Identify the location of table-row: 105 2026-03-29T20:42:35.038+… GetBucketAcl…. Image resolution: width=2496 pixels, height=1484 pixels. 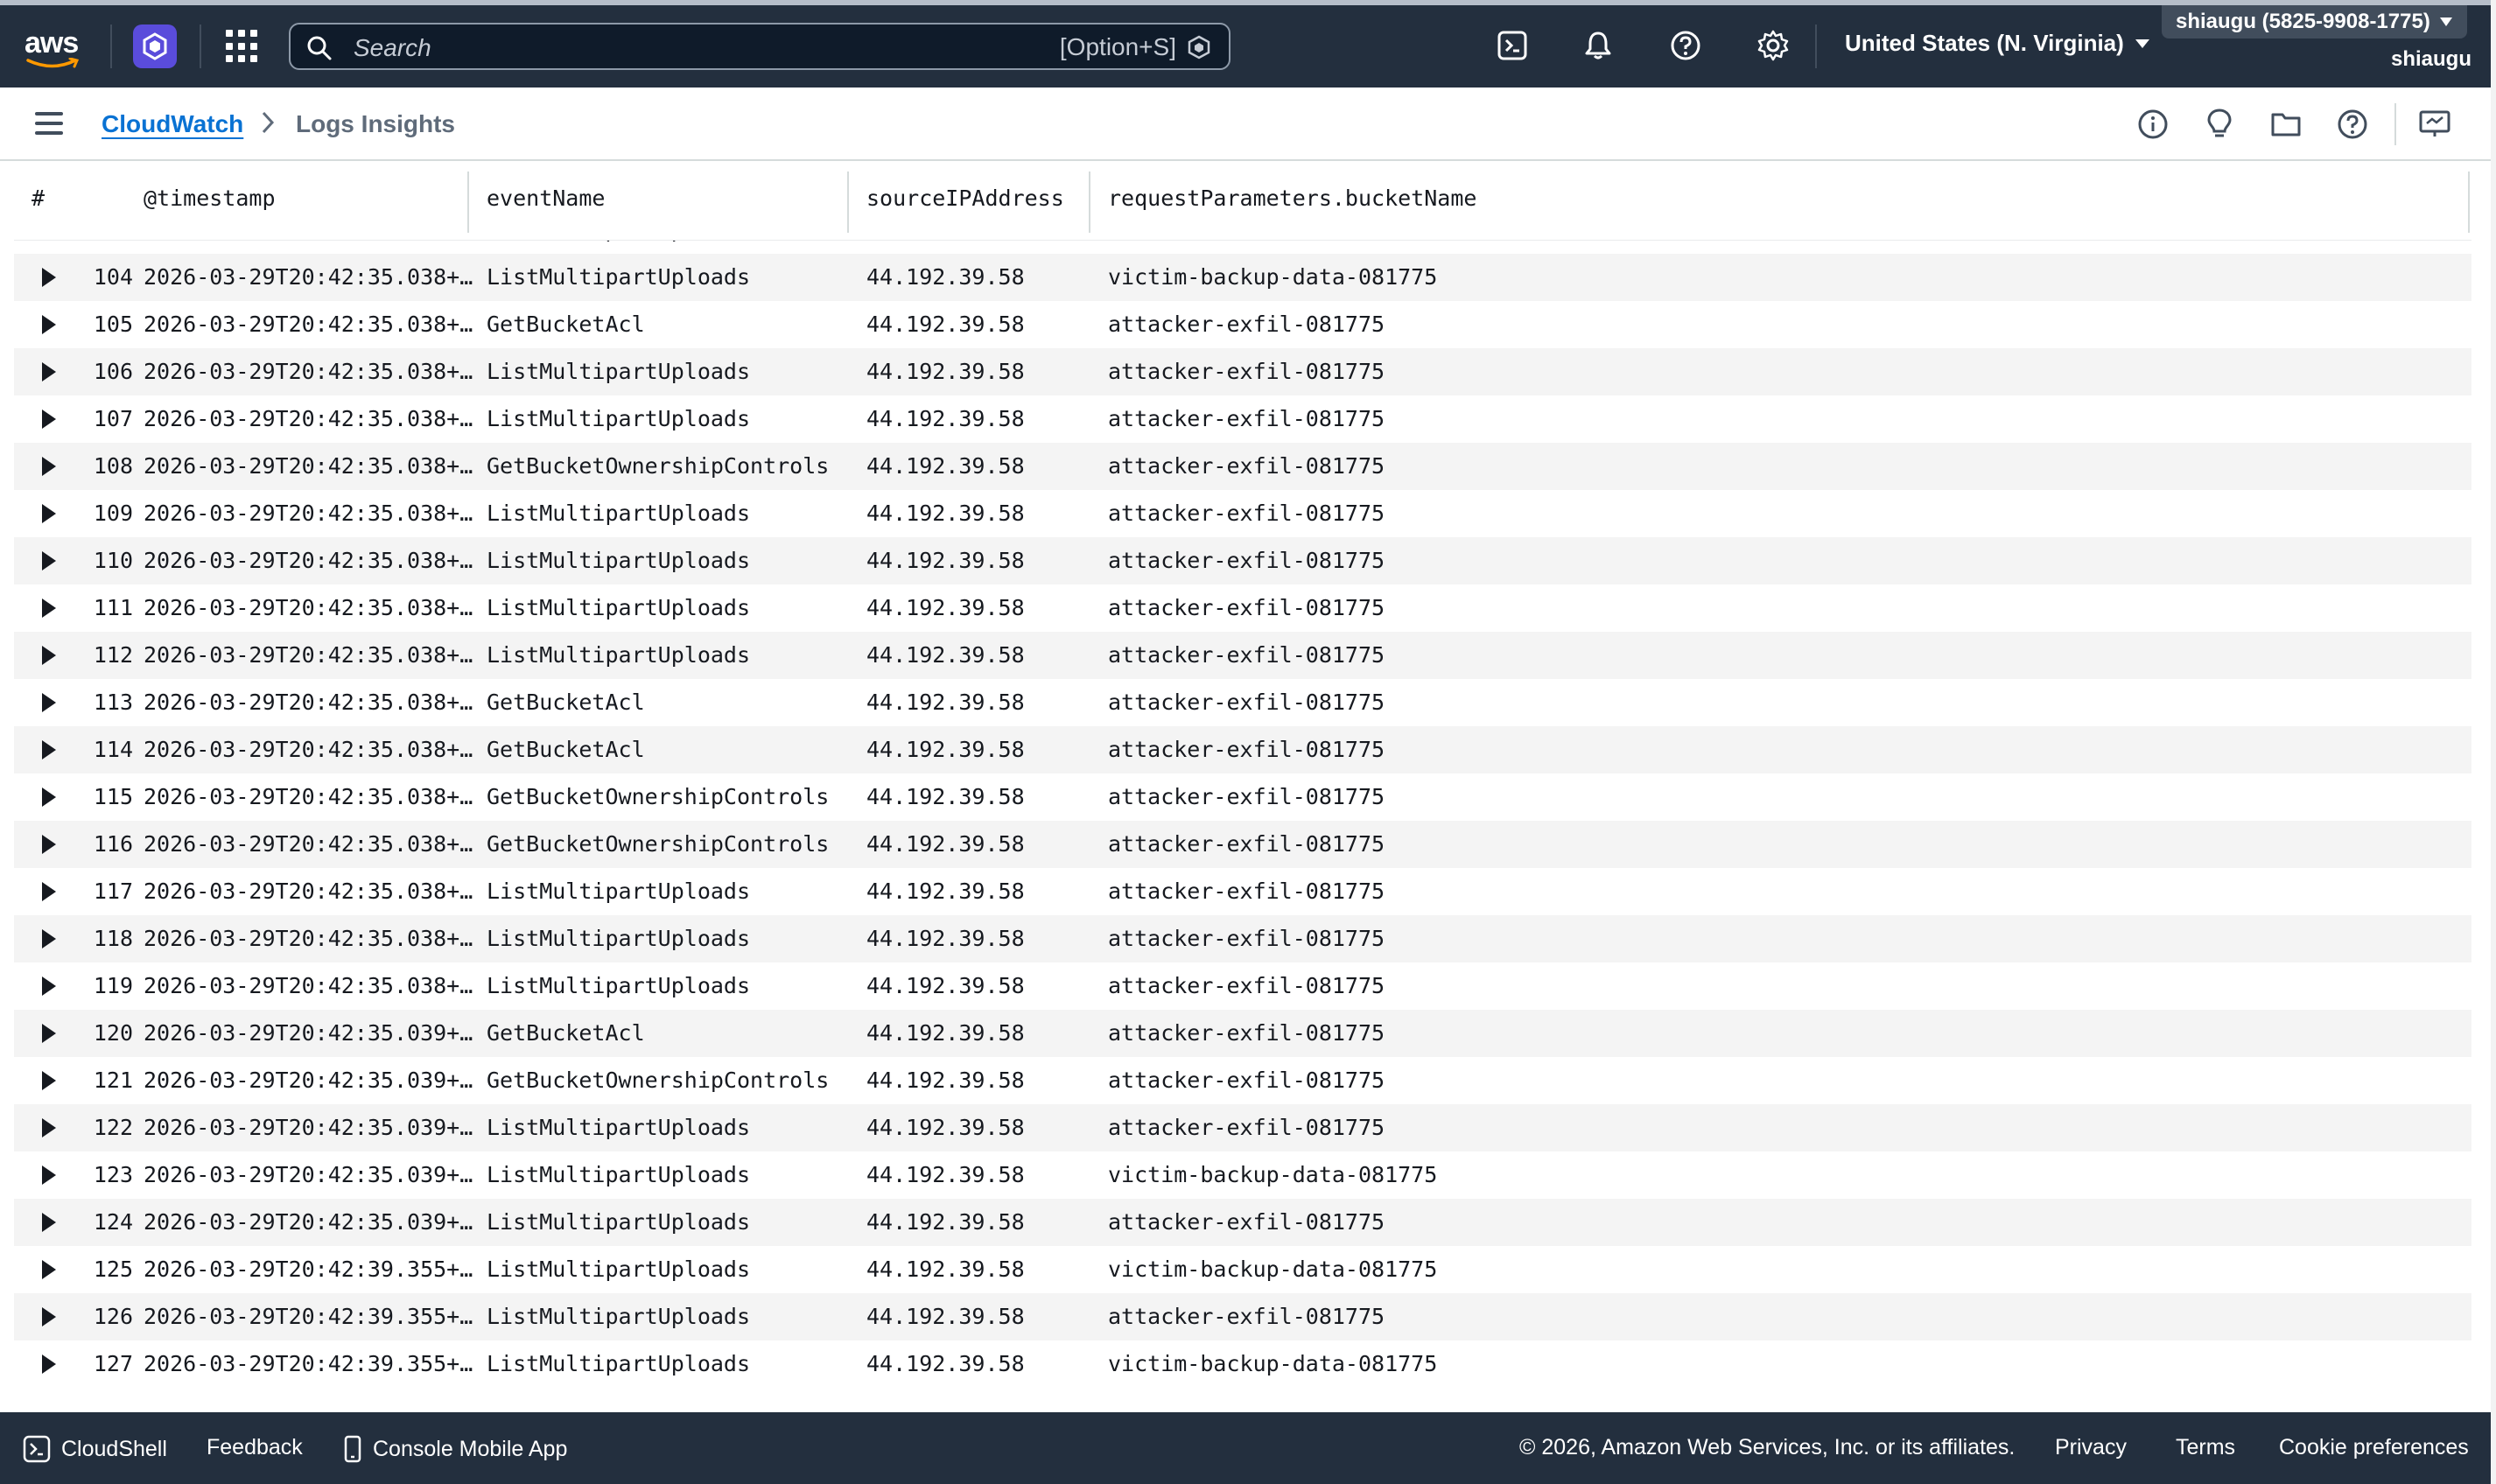
(1242, 324).